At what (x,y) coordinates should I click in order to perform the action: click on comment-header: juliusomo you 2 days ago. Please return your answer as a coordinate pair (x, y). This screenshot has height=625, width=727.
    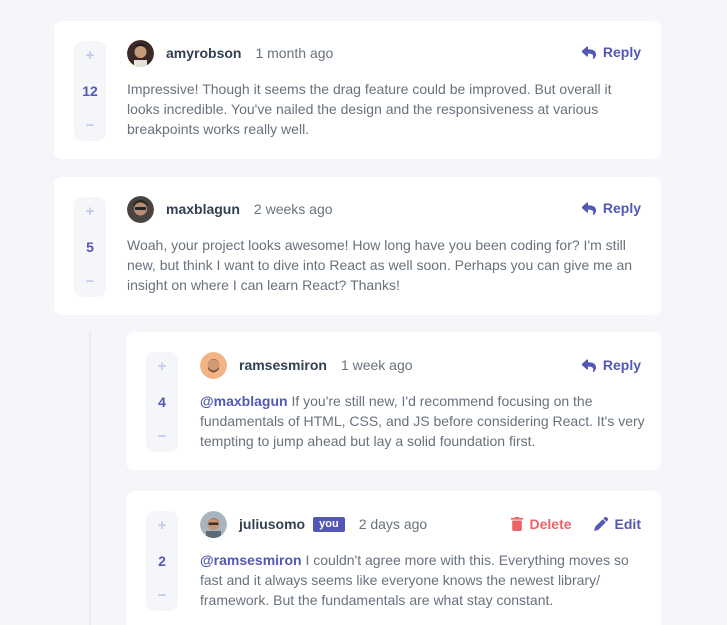
    Looking at the image, I should click on (313, 524).